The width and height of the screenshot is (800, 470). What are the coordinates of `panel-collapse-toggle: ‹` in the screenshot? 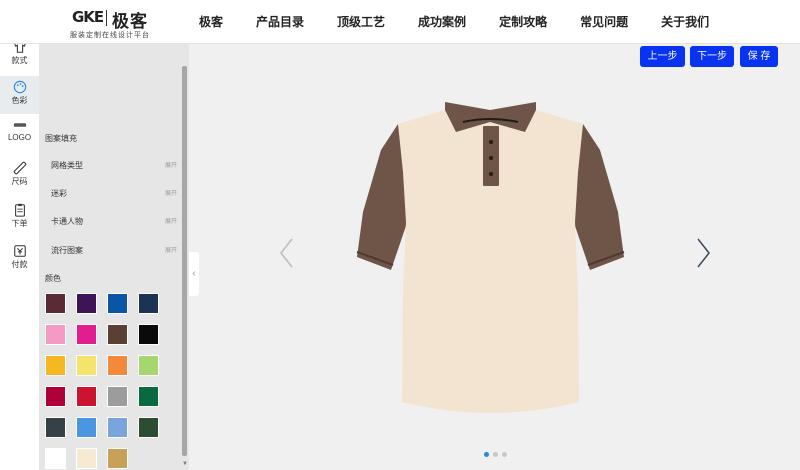 It's located at (194, 274).